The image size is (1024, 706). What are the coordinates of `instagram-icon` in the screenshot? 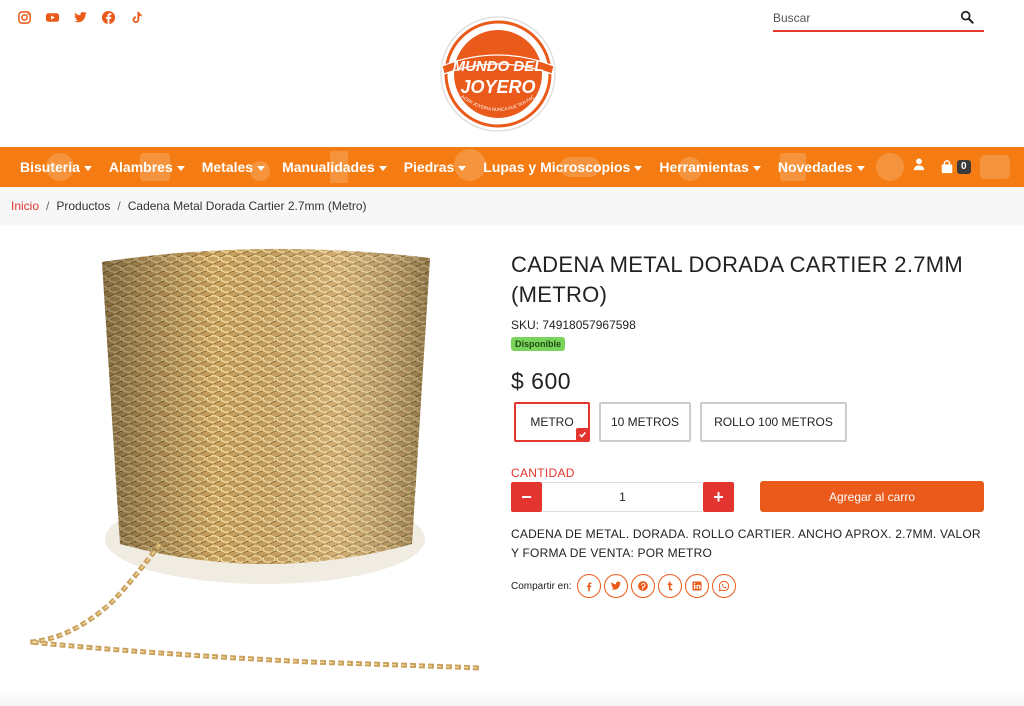 It's located at (24, 17).